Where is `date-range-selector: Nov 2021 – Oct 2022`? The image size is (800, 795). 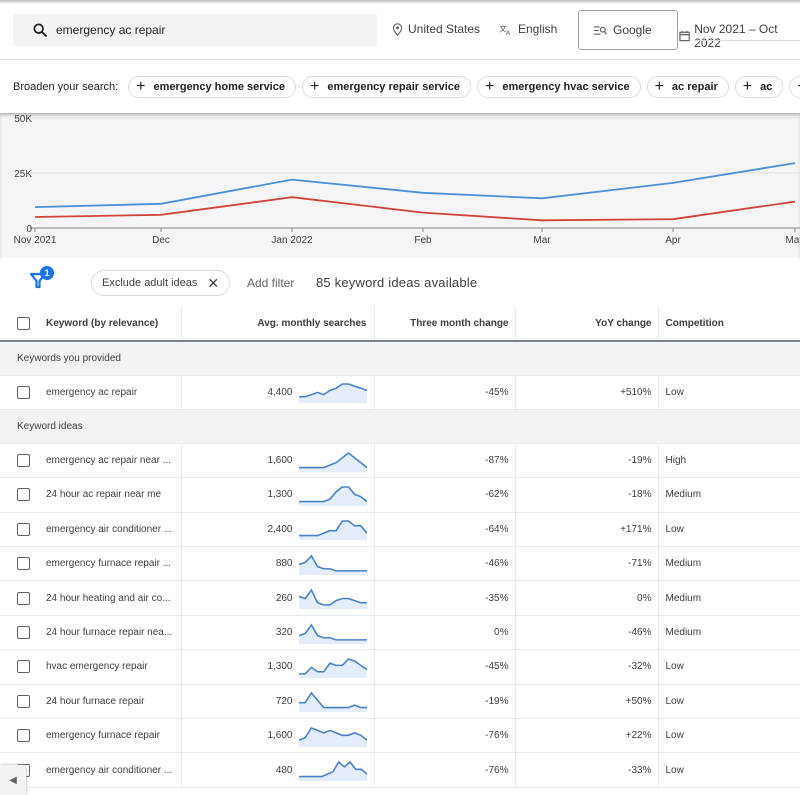 date-range-selector: Nov 2021 – Oct 2022 is located at coordinates (739, 36).